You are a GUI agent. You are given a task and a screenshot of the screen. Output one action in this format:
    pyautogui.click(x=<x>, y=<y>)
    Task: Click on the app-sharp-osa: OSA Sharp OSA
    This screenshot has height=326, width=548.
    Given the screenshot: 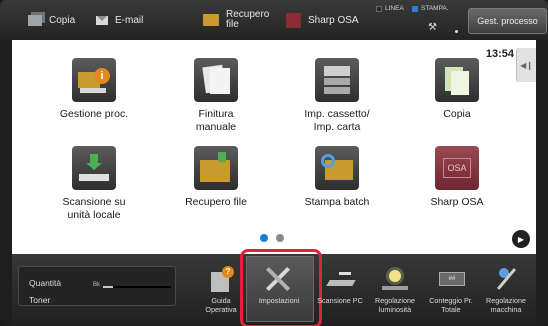 What is the action you would take?
    pyautogui.click(x=457, y=177)
    